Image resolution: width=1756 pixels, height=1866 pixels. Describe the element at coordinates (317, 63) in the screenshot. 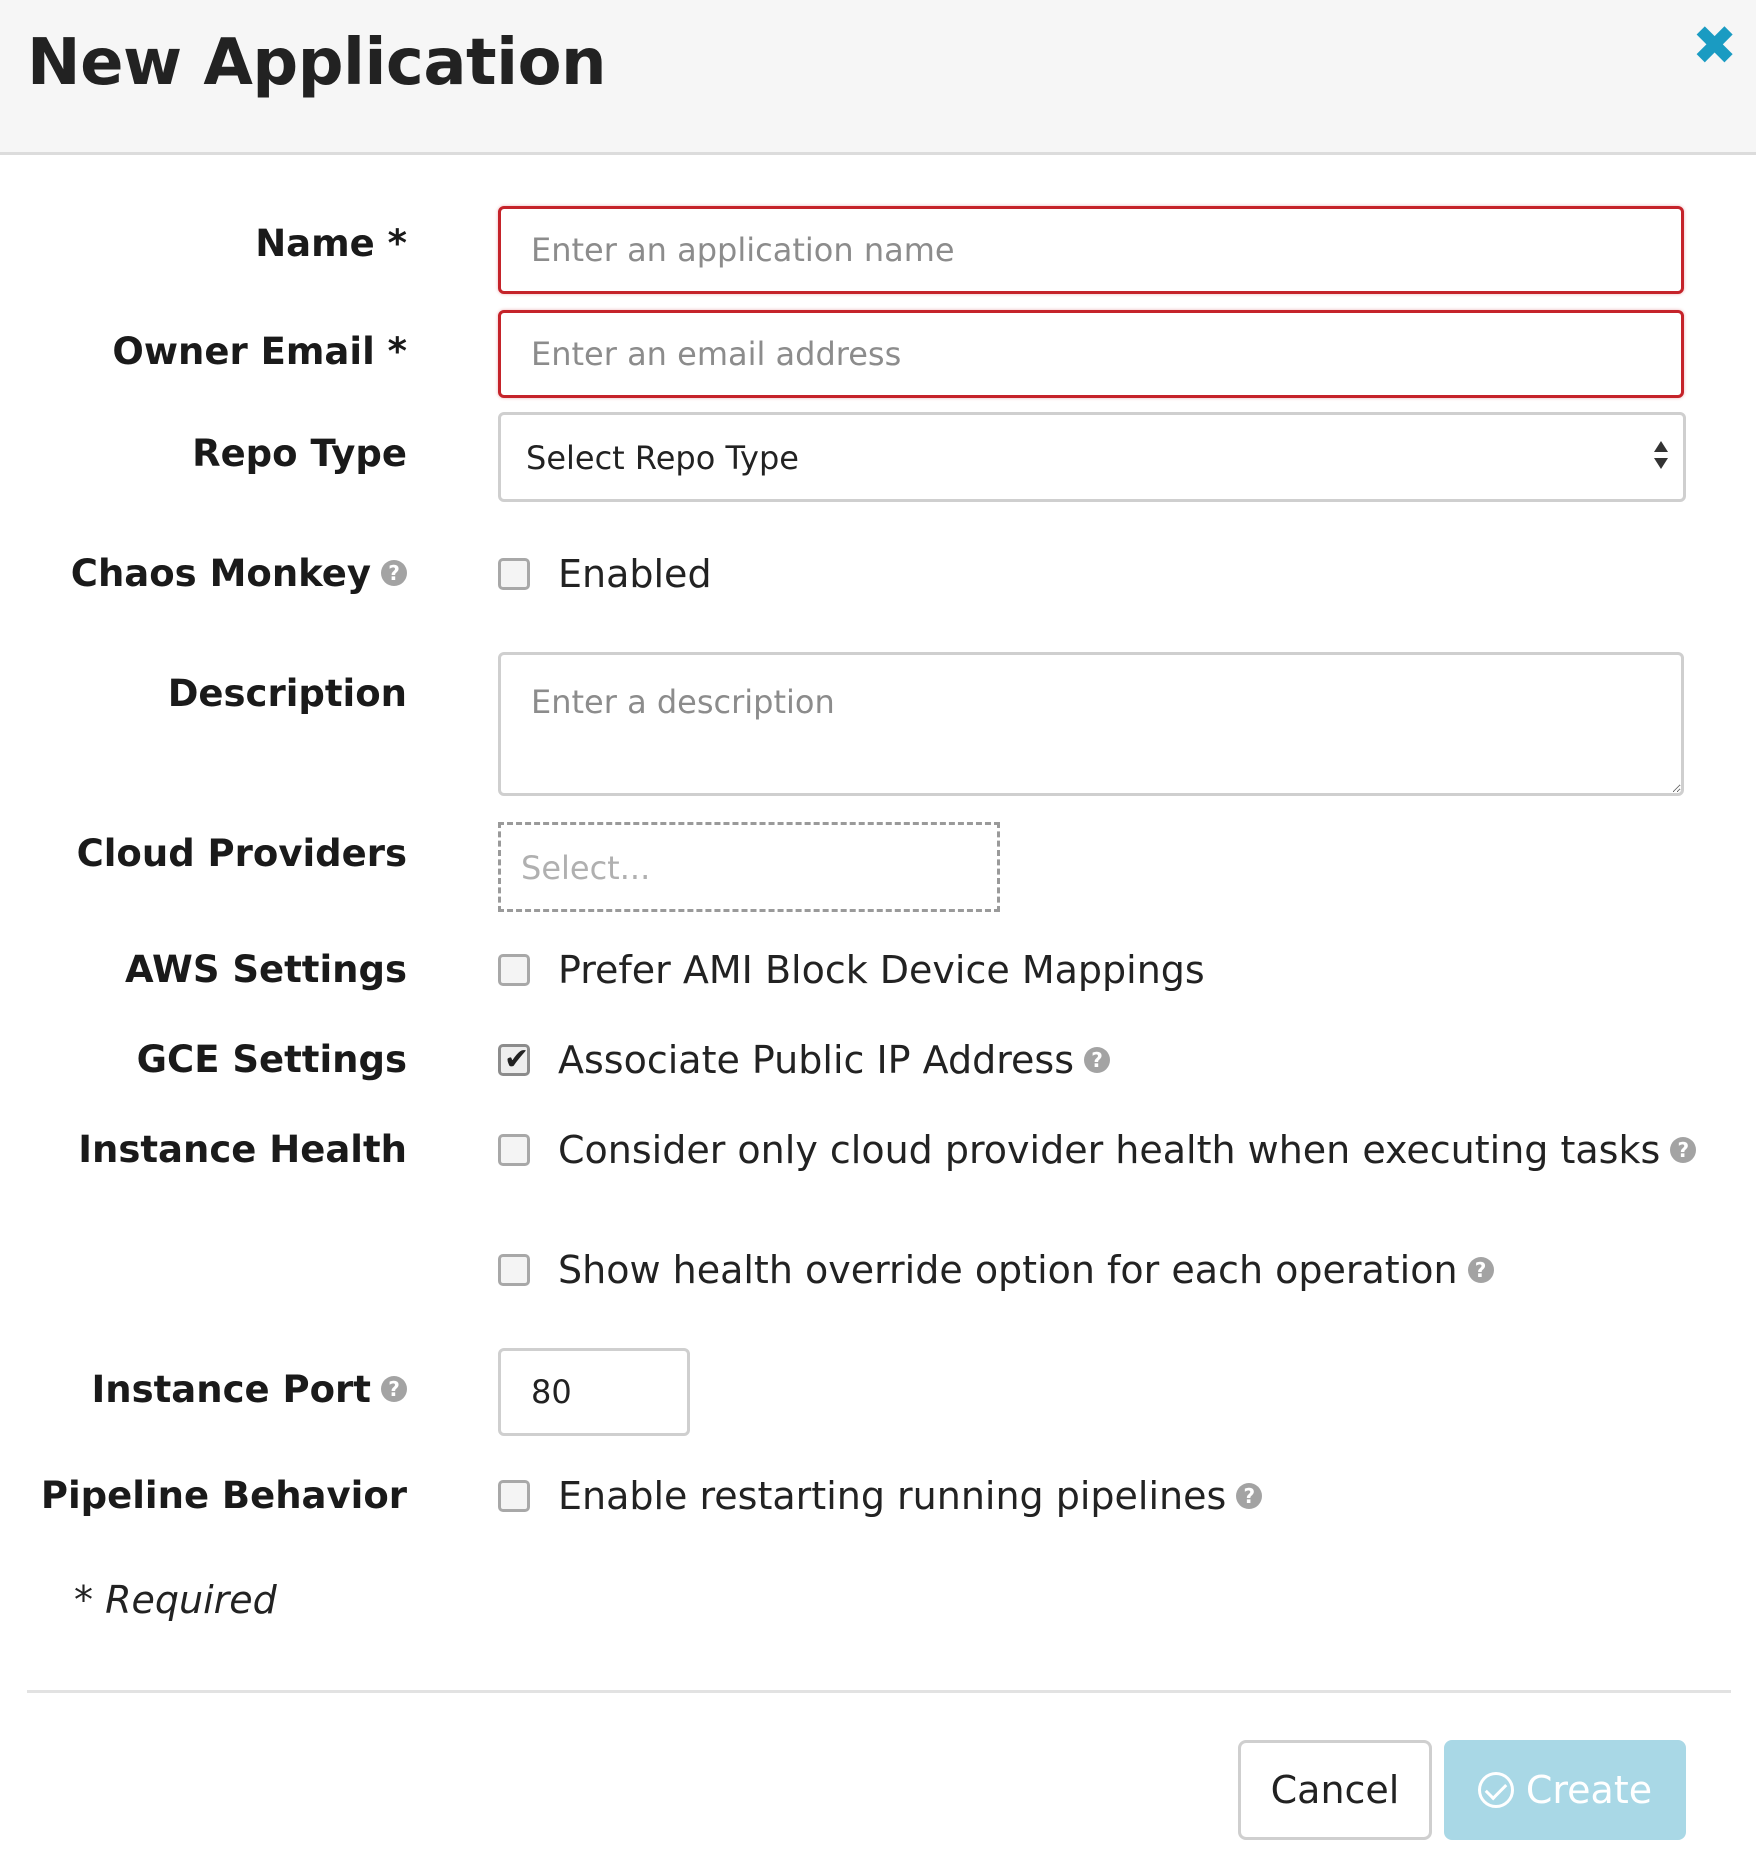

I see `page-title: New Application` at that location.